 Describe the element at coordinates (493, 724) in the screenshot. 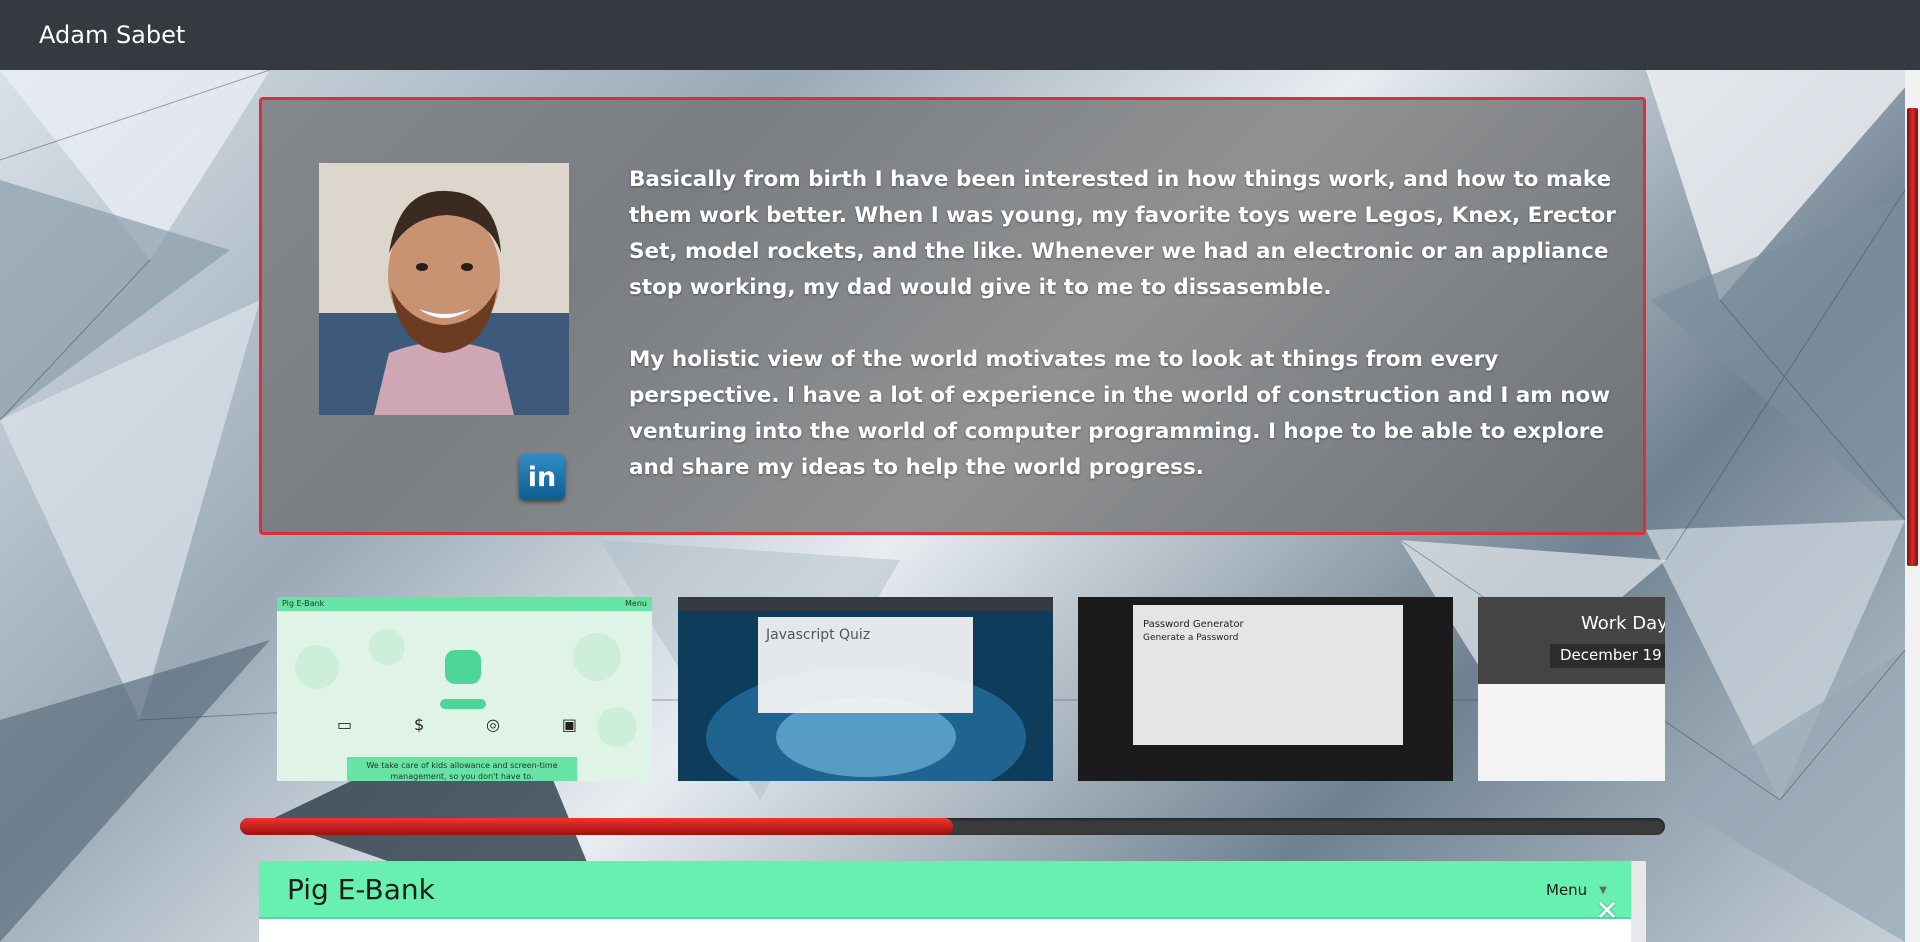

I see `gamepad-icon: ◎` at that location.